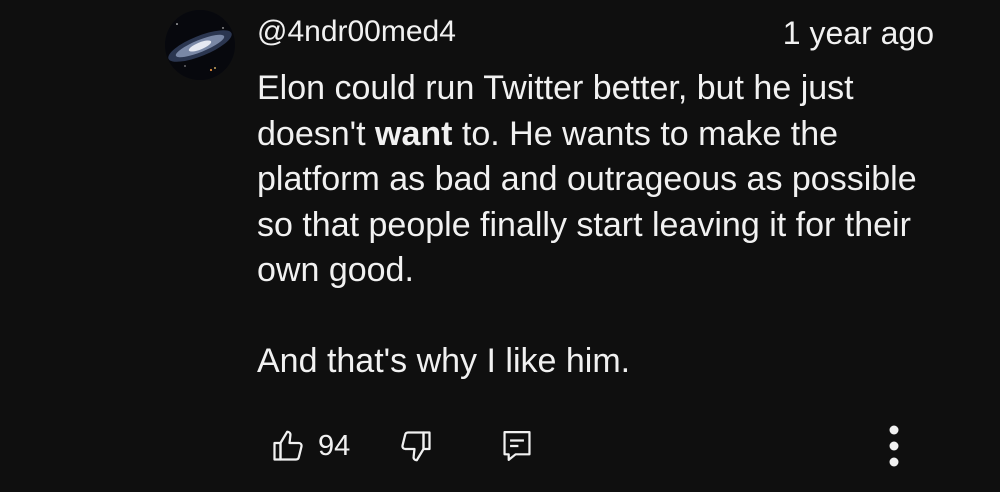 Image resolution: width=1000 pixels, height=492 pixels. I want to click on comment-timestamp: 1 year ago, so click(858, 33).